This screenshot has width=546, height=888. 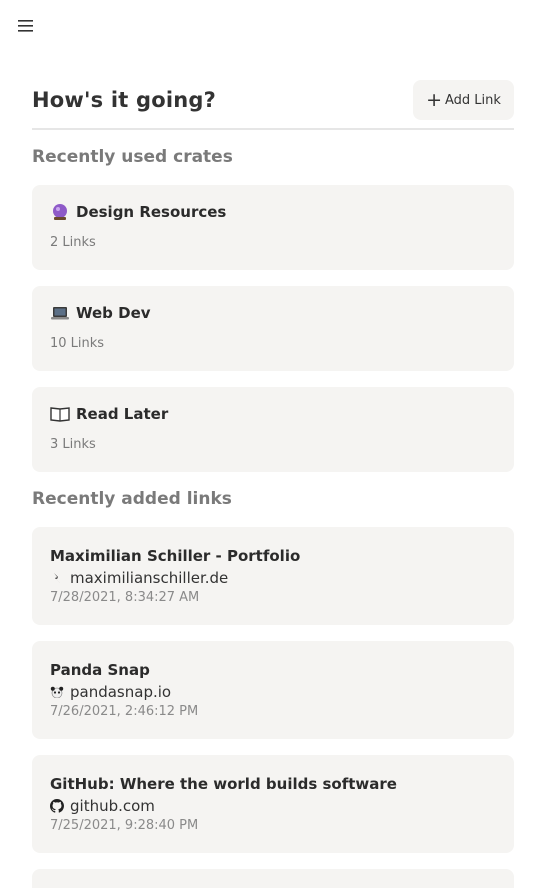 What do you see at coordinates (472, 100) in the screenshot?
I see `add-link-label: Add Link` at bounding box center [472, 100].